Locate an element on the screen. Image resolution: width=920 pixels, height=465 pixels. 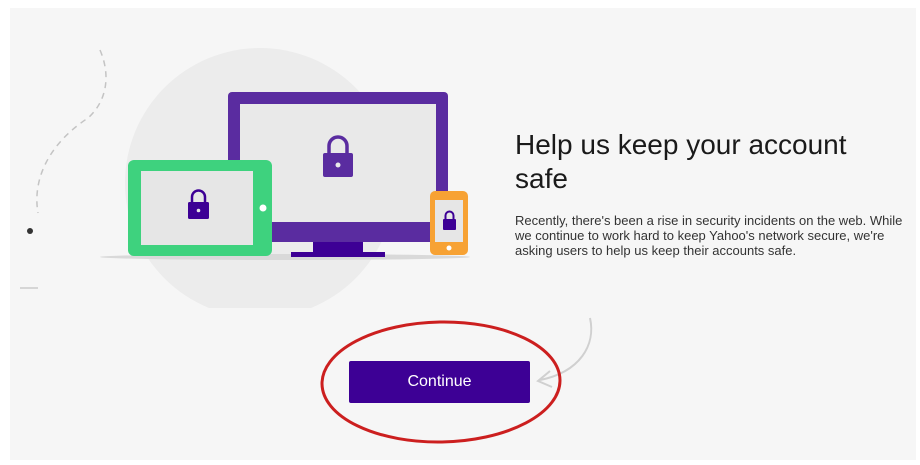
smartphone-icon is located at coordinates (449, 223).